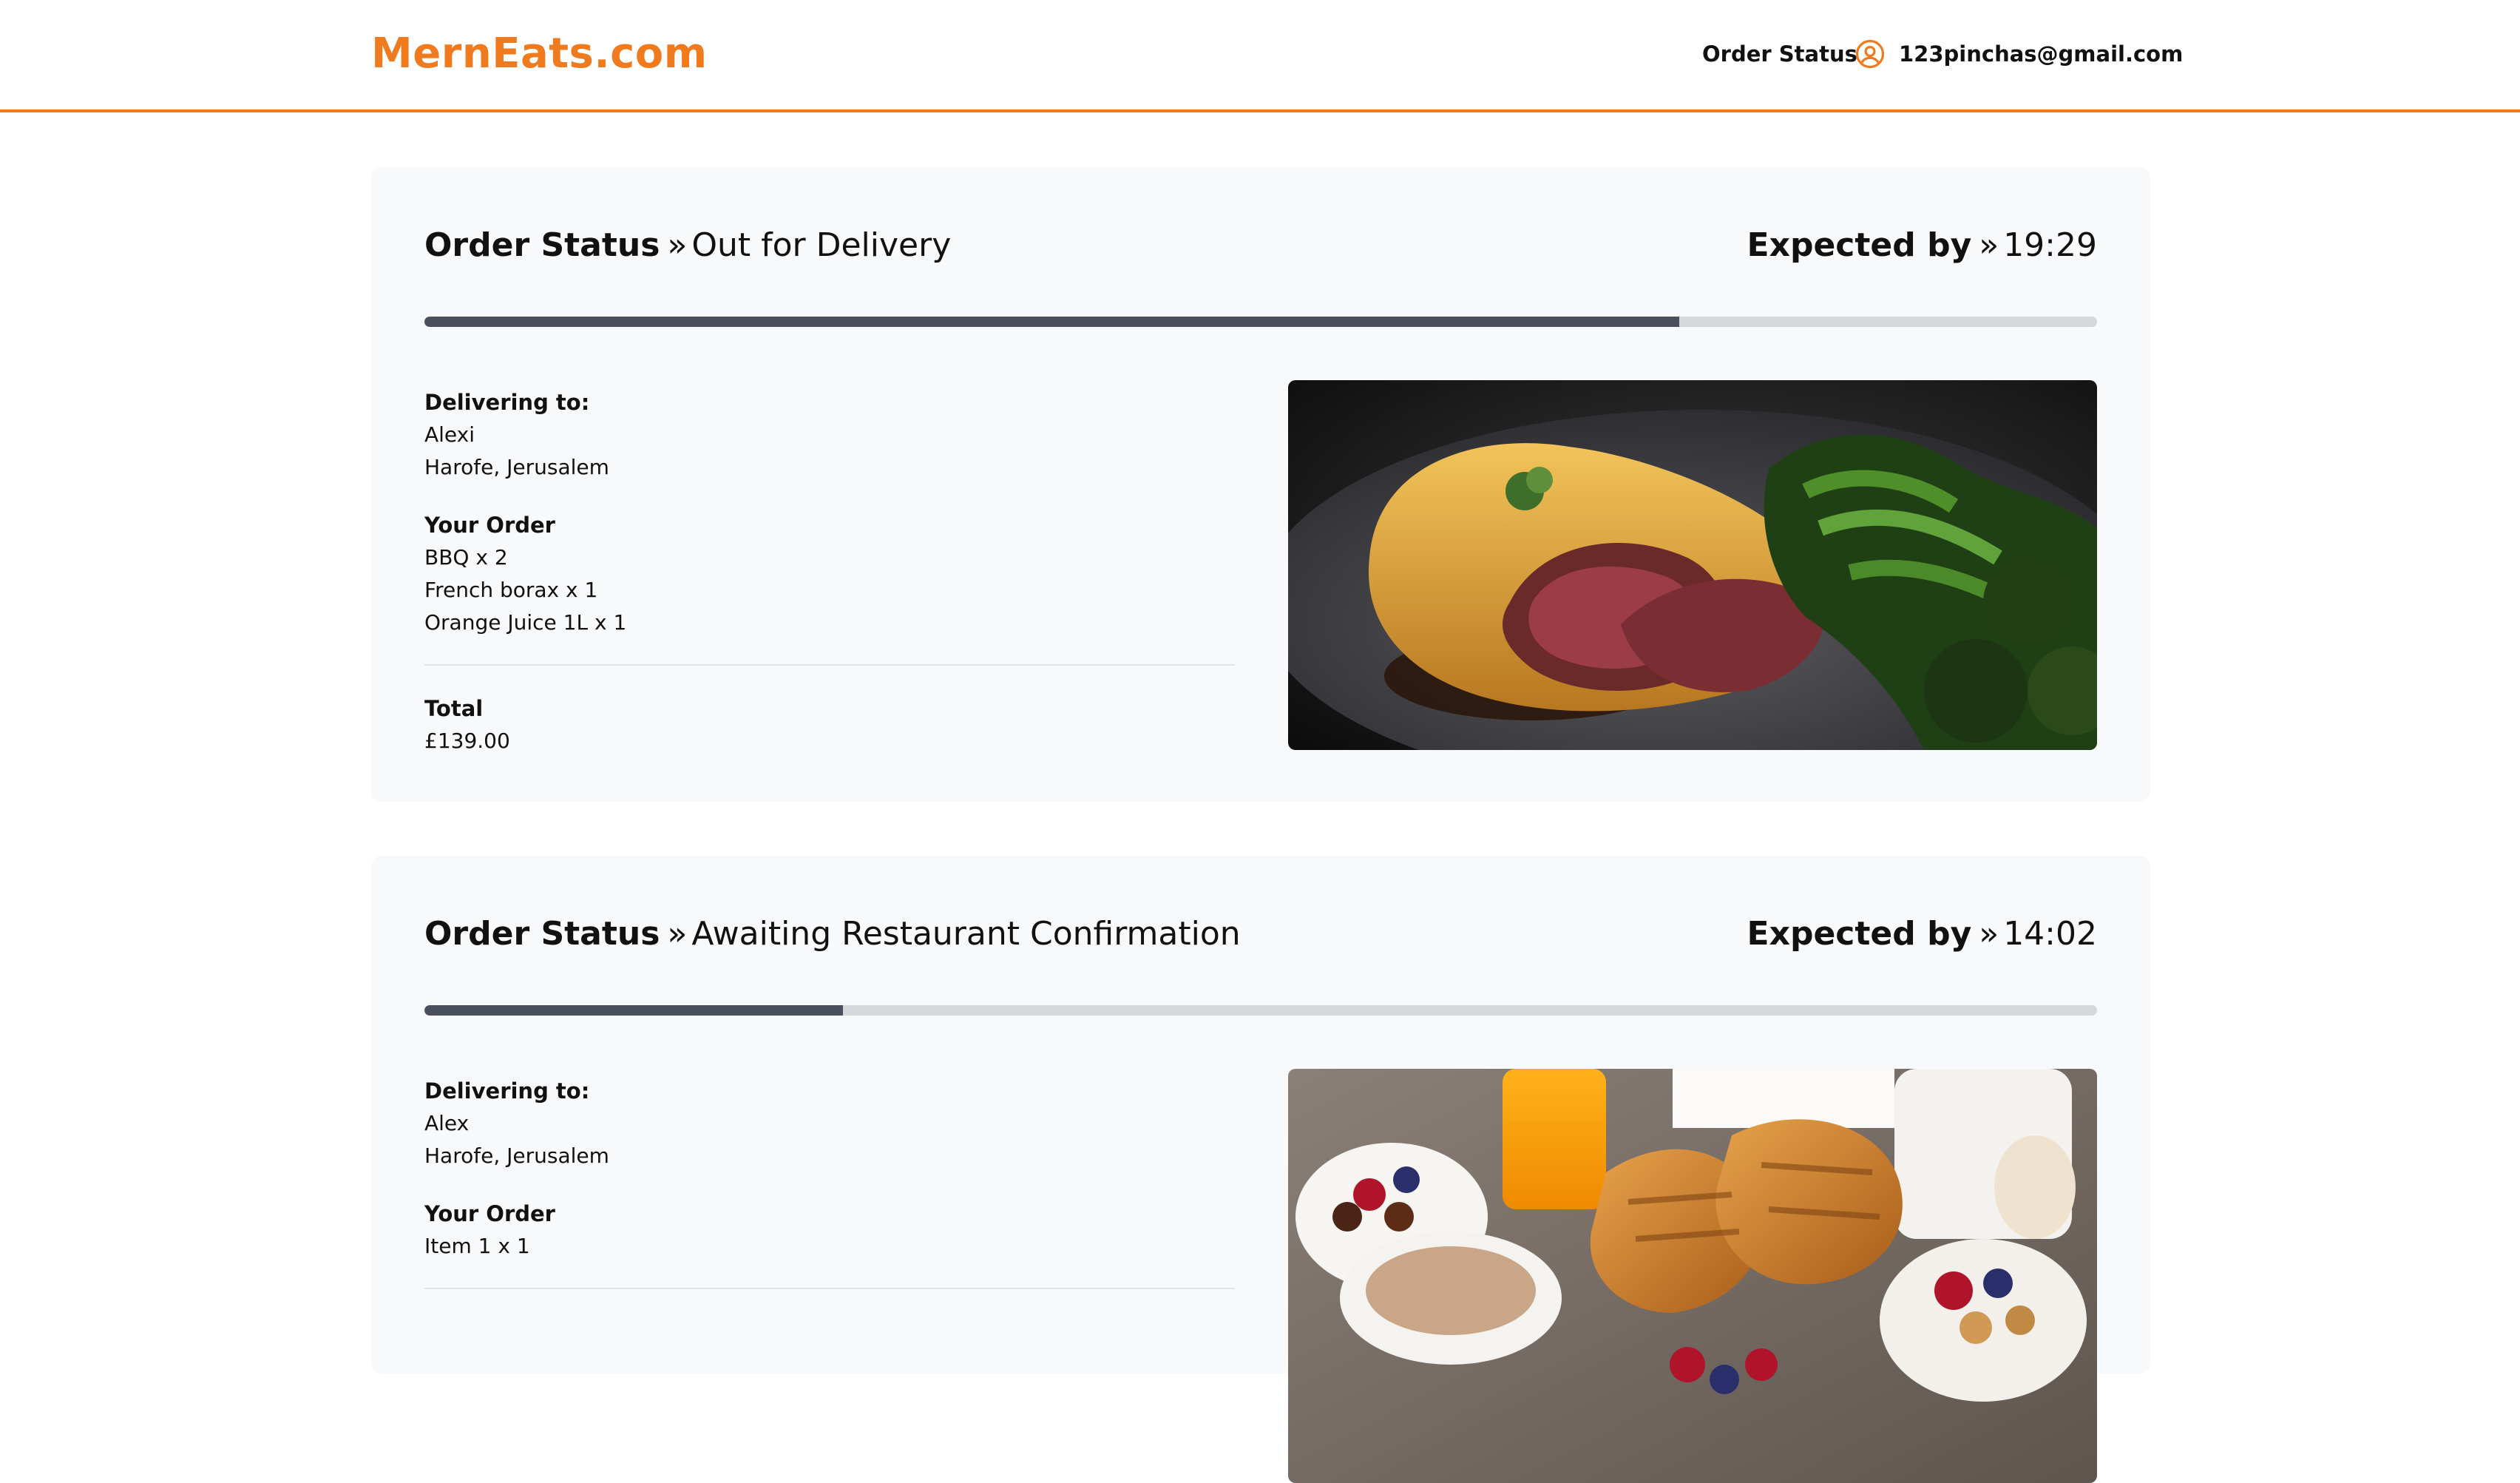 This screenshot has height=1483, width=2520. I want to click on user-menu: 123pinchas@gmail.com, so click(2019, 54).